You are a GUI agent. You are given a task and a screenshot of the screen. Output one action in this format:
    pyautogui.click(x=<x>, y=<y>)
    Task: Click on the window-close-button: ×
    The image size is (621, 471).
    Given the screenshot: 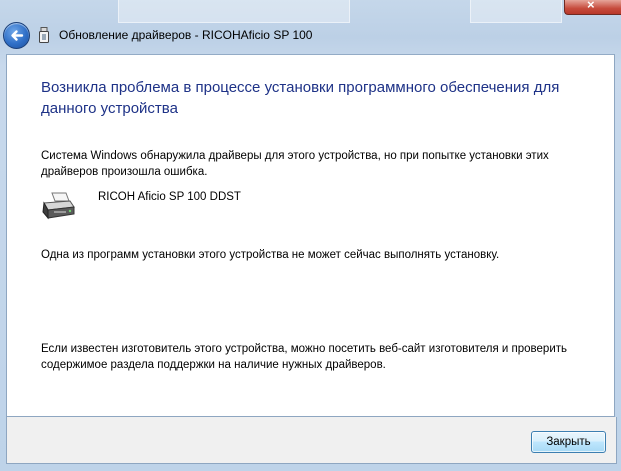 What is the action you would take?
    pyautogui.click(x=592, y=7)
    